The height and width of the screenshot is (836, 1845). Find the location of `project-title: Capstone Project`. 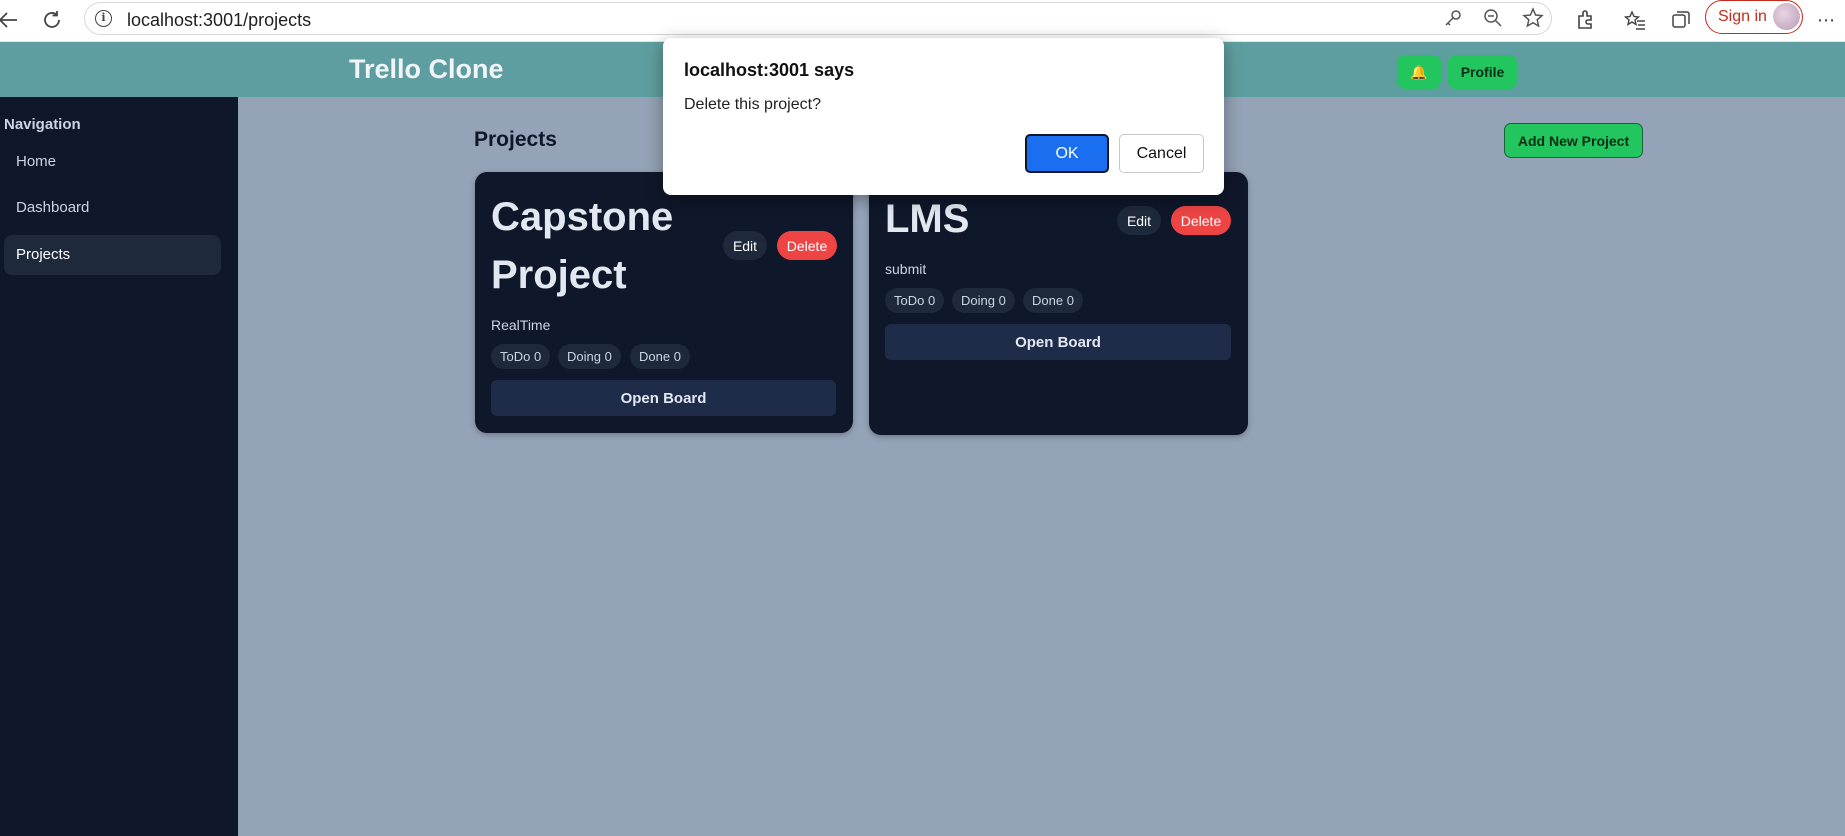

project-title: Capstone Project is located at coordinates (582, 246).